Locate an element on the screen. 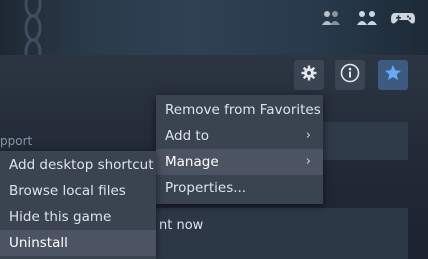 This screenshot has width=428, height=259. submenu-item-hide-game: Hide this game is located at coordinates (78, 217).